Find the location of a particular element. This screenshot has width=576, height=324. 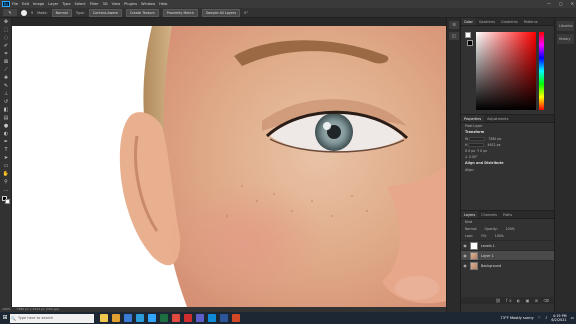

menu-item-3d: 3D is located at coordinates (105, 4).